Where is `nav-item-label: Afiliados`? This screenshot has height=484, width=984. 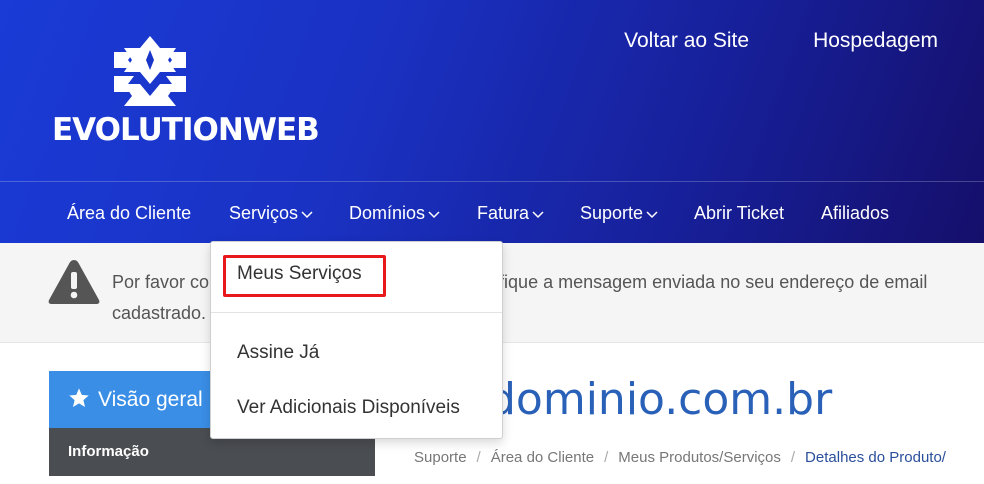
nav-item-label: Afiliados is located at coordinates (855, 213).